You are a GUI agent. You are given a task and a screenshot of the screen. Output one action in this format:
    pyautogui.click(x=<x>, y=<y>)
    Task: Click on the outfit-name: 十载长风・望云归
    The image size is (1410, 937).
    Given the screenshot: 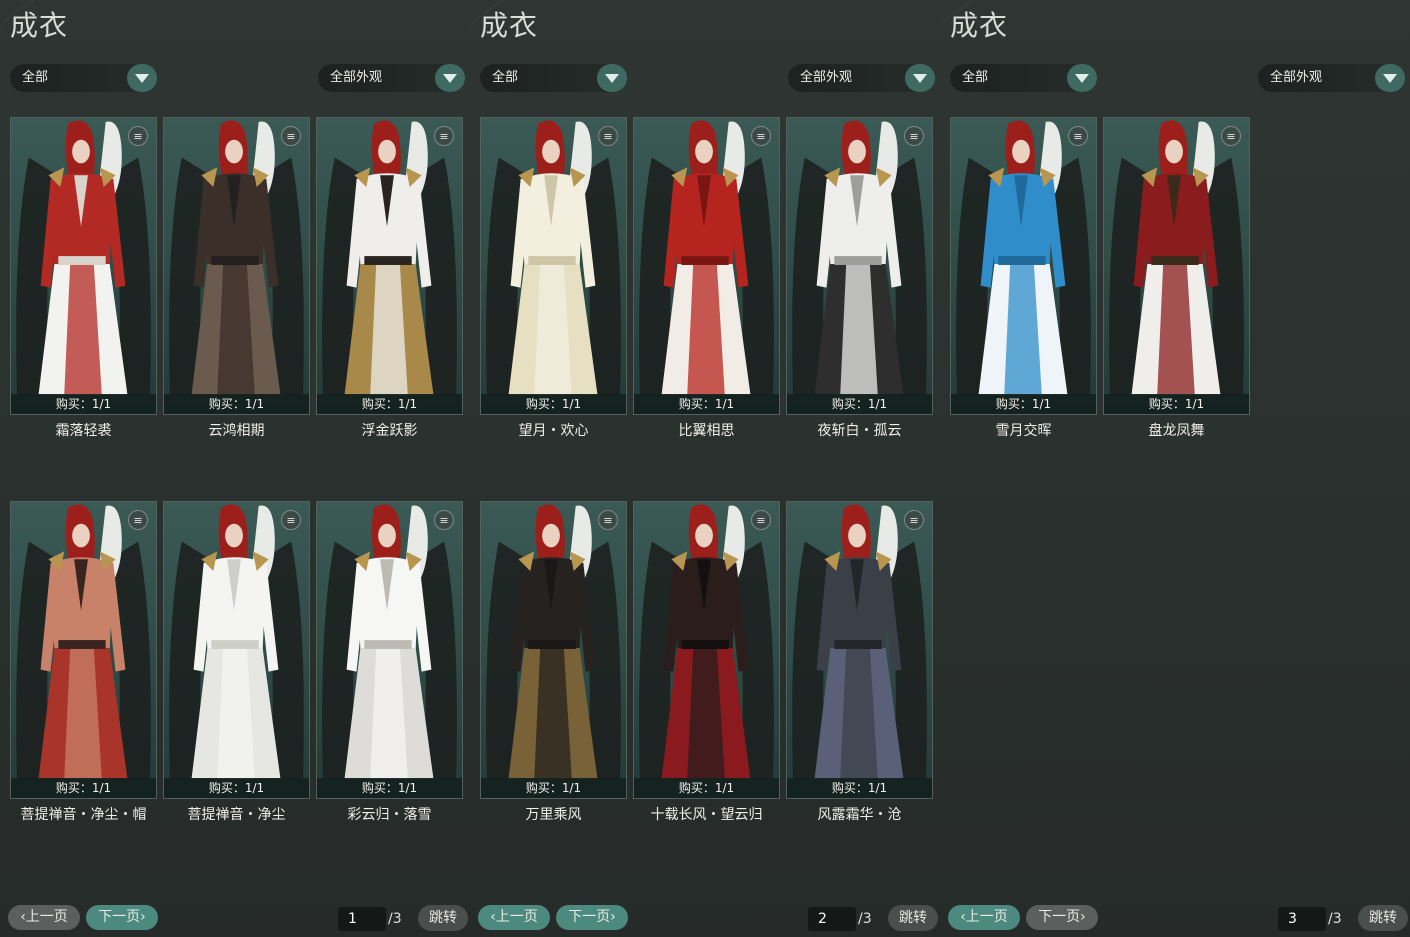 What is the action you would take?
    pyautogui.click(x=706, y=815)
    